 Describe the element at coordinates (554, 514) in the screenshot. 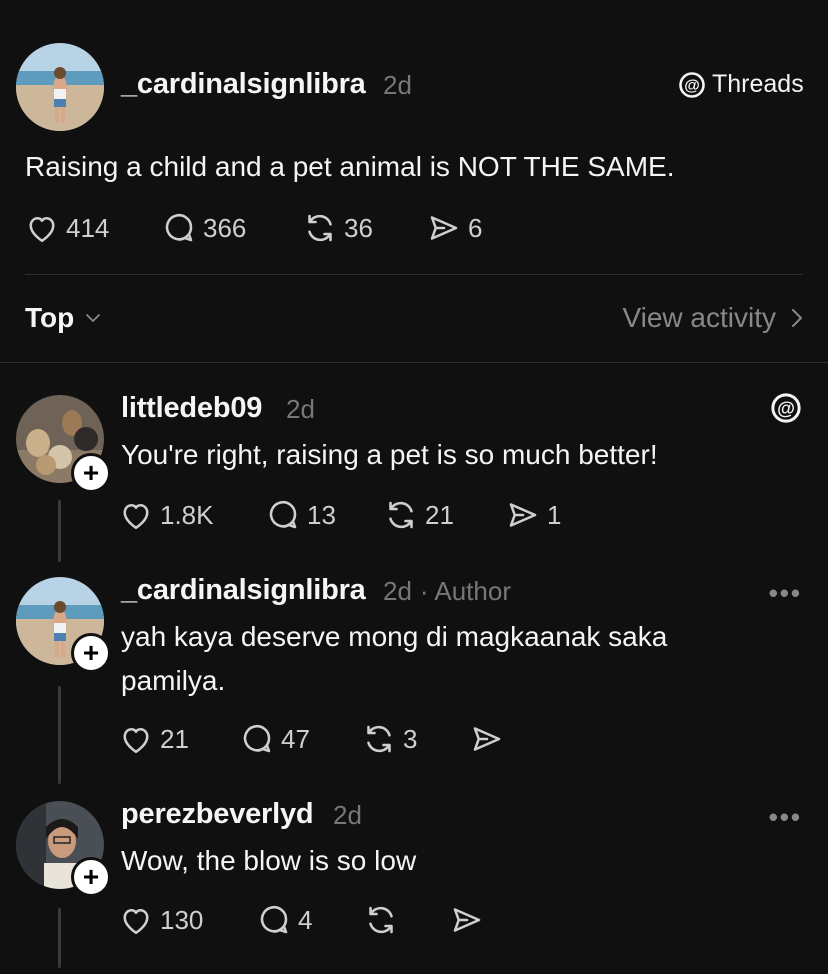

I see `reply-share-count: 1` at that location.